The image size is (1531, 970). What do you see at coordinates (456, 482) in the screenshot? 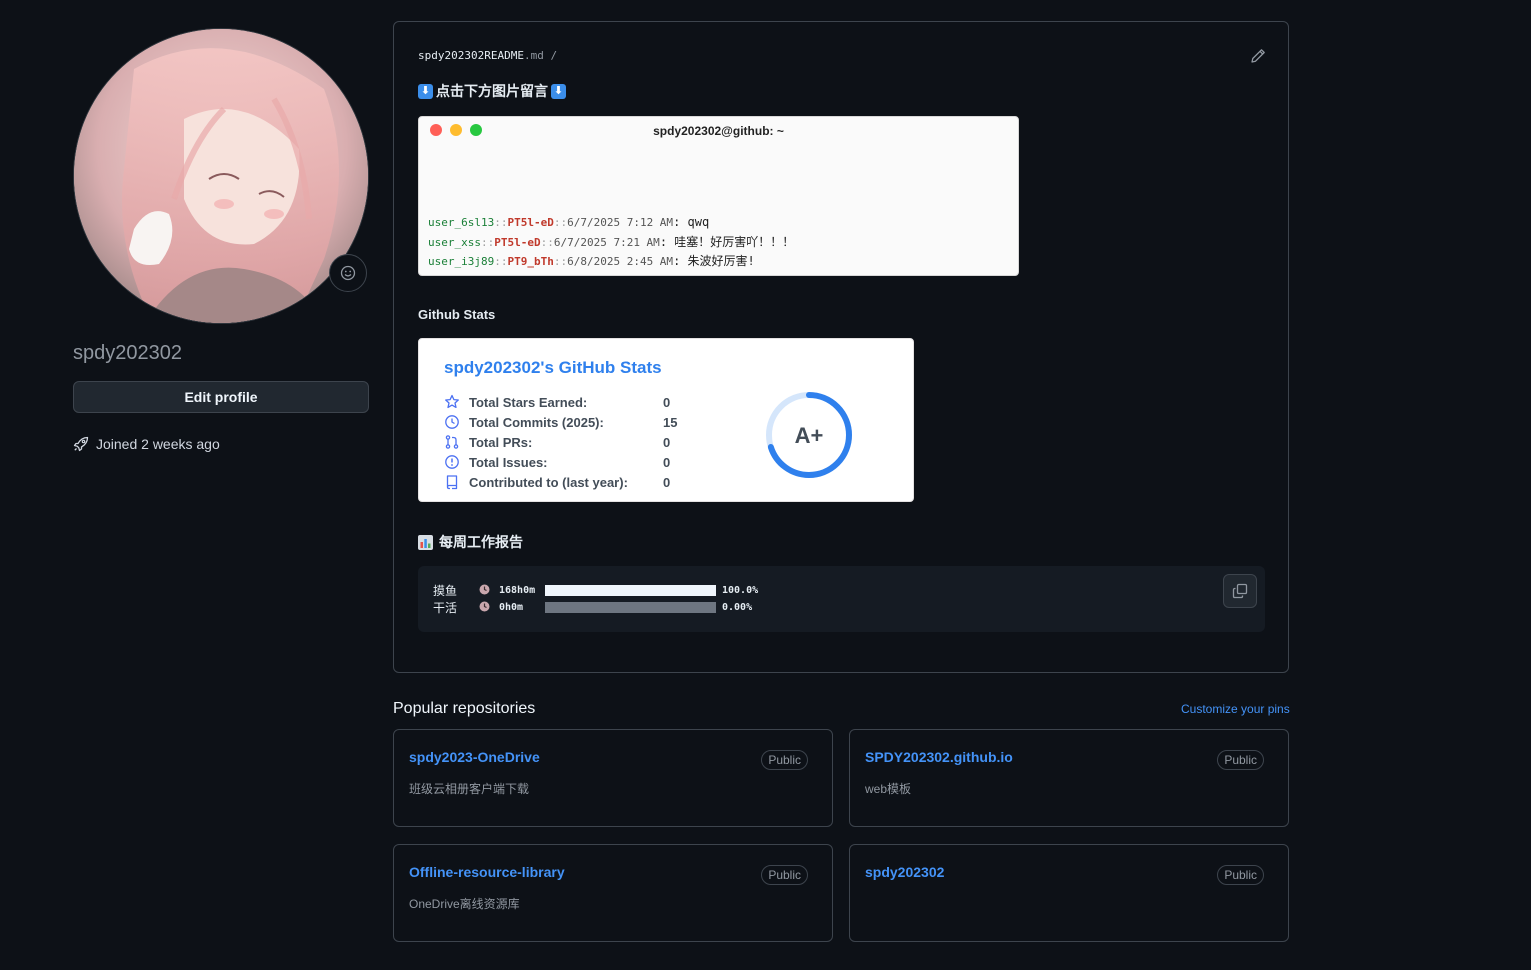
I see `repo-icon` at bounding box center [456, 482].